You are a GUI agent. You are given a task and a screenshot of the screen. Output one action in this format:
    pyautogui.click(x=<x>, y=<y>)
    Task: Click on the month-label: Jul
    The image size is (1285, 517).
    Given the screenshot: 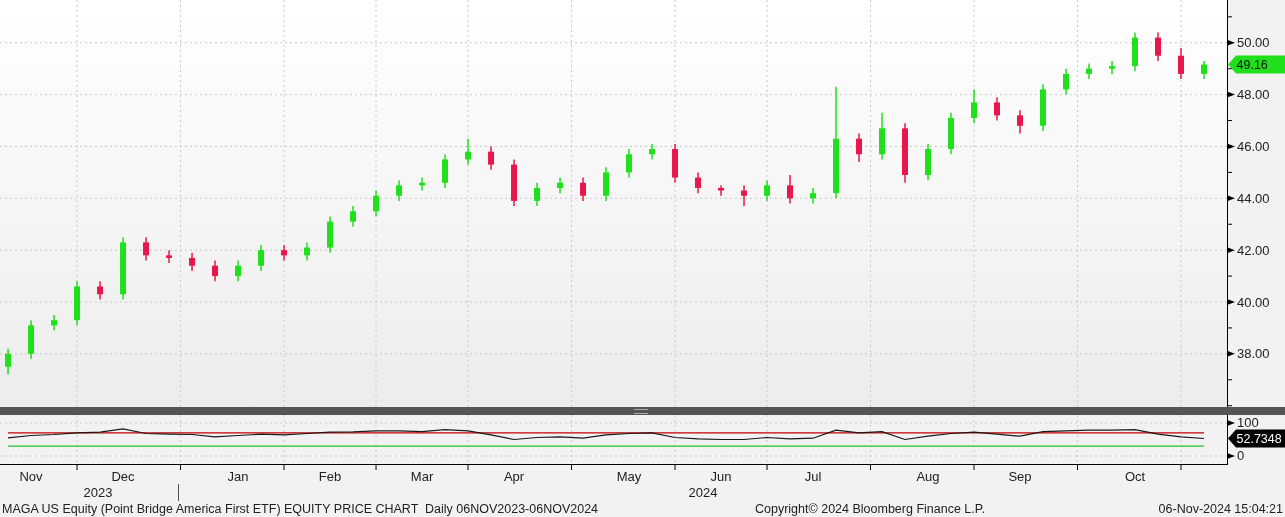 What is the action you would take?
    pyautogui.click(x=813, y=476)
    